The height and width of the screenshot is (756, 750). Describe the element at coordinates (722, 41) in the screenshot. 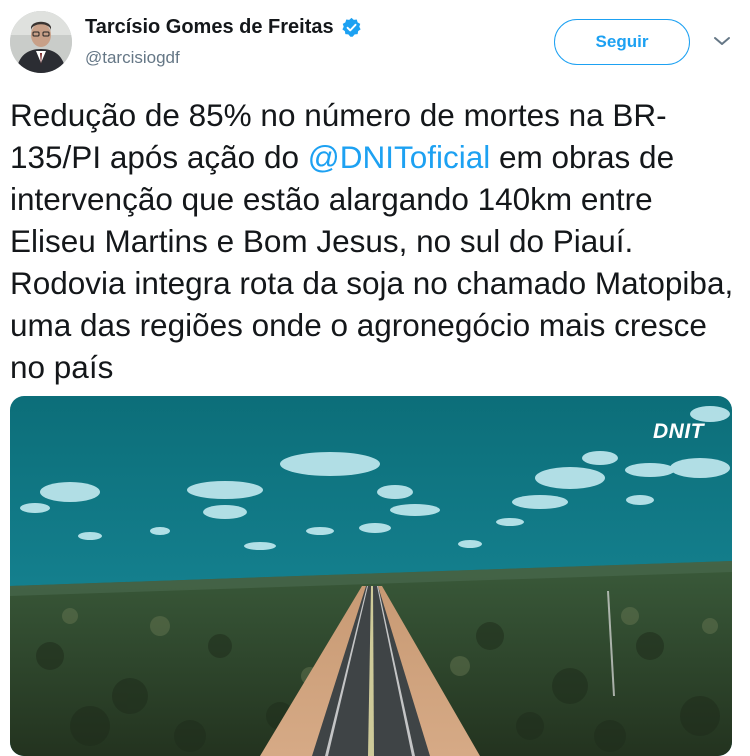

I see `chevron-down-icon` at that location.